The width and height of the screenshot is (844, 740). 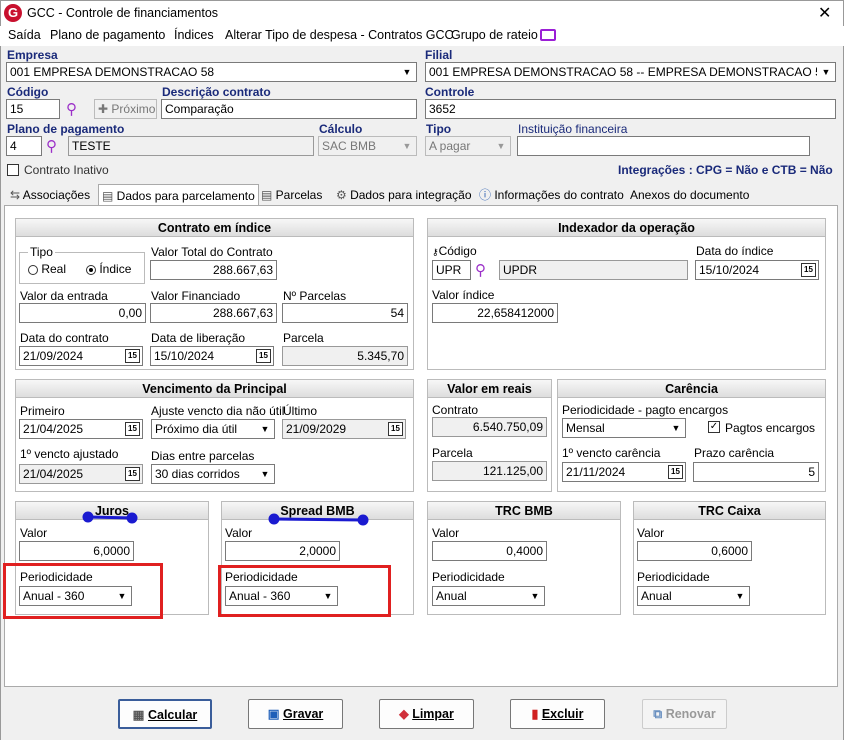 I want to click on close-icon: ✕, so click(x=824, y=13).